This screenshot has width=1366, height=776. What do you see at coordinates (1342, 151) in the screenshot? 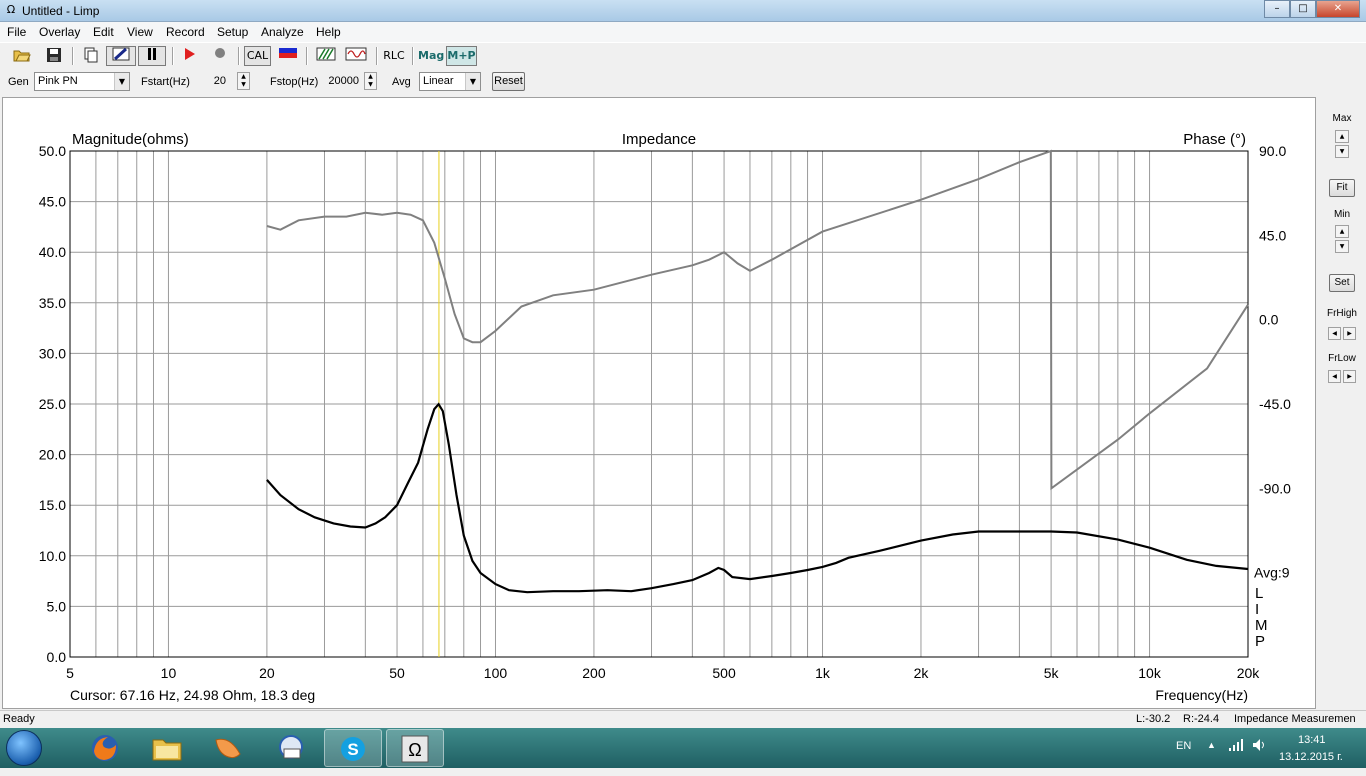
I see `max-down-spinner: ▼` at bounding box center [1342, 151].